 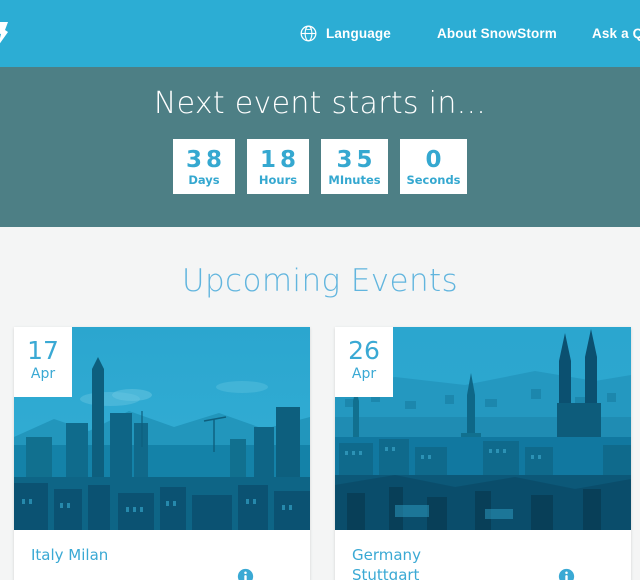 What do you see at coordinates (320, 281) in the screenshot?
I see `page-title: Upcoming Events` at bounding box center [320, 281].